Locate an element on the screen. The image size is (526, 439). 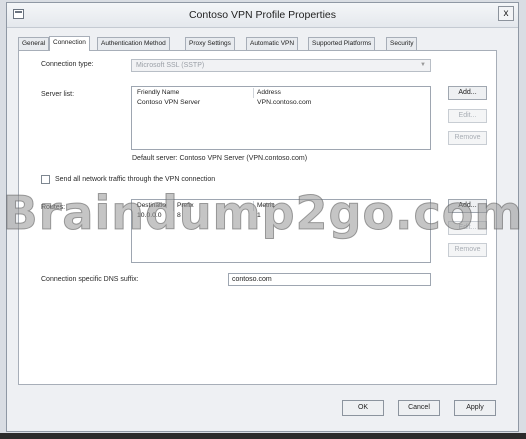
connection-type-value: Microsoft SSL (SSTP) is located at coordinates (170, 65).